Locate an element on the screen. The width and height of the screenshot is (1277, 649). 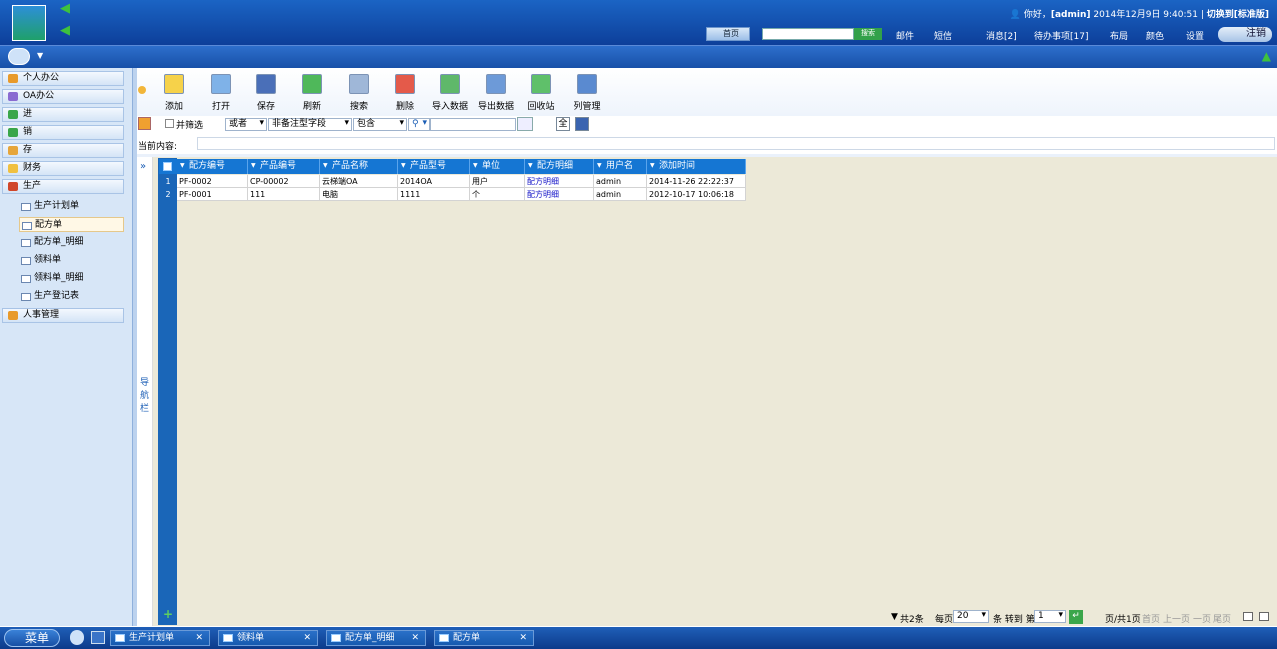
toolbar-button-9: 列管理 is located at coordinates (587, 93).